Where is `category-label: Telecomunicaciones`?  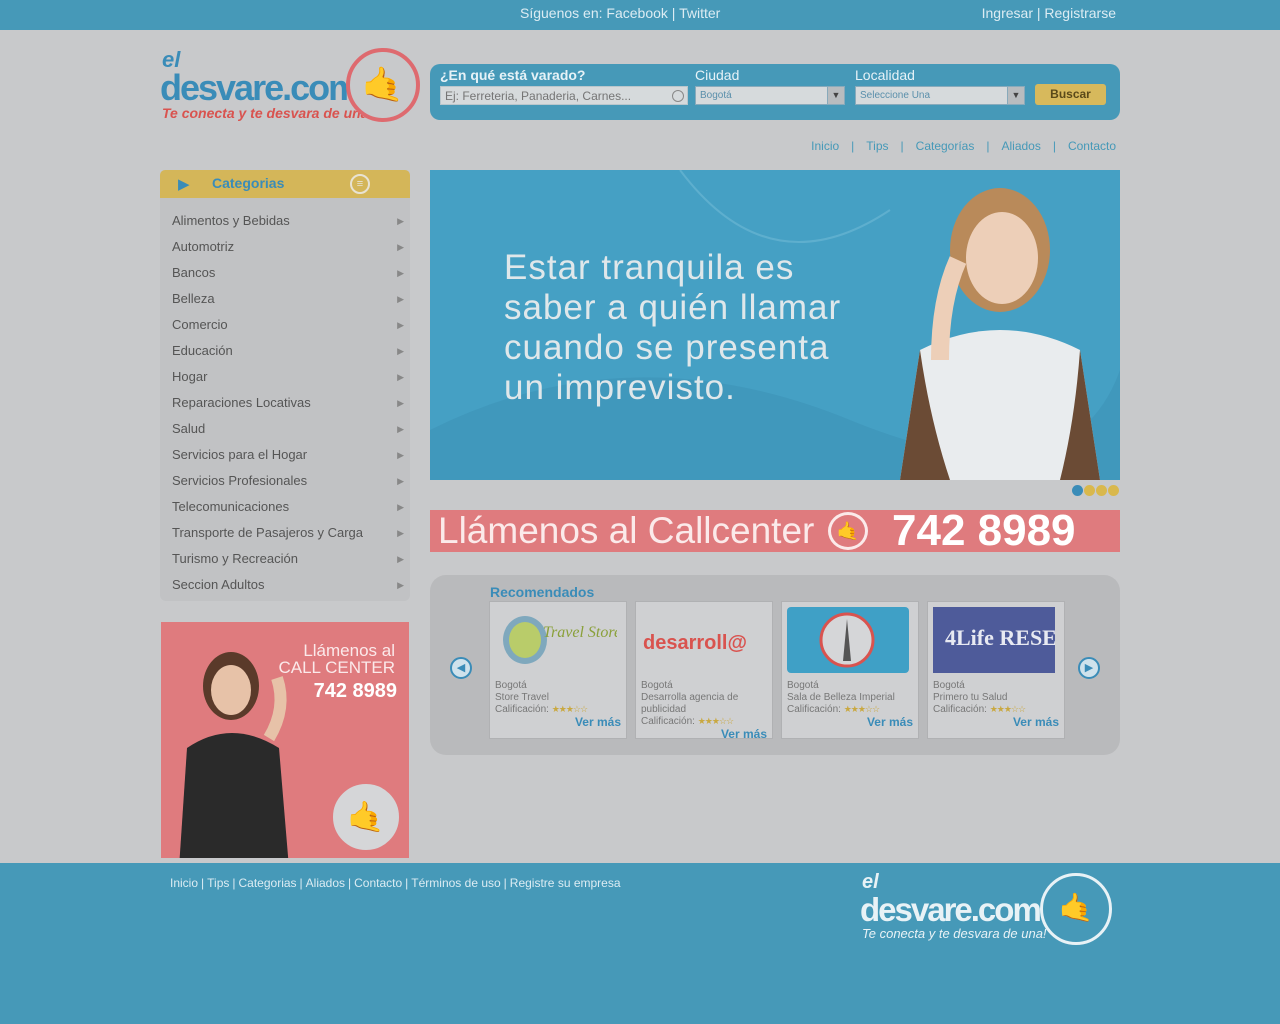
category-label: Telecomunicaciones is located at coordinates (231, 506).